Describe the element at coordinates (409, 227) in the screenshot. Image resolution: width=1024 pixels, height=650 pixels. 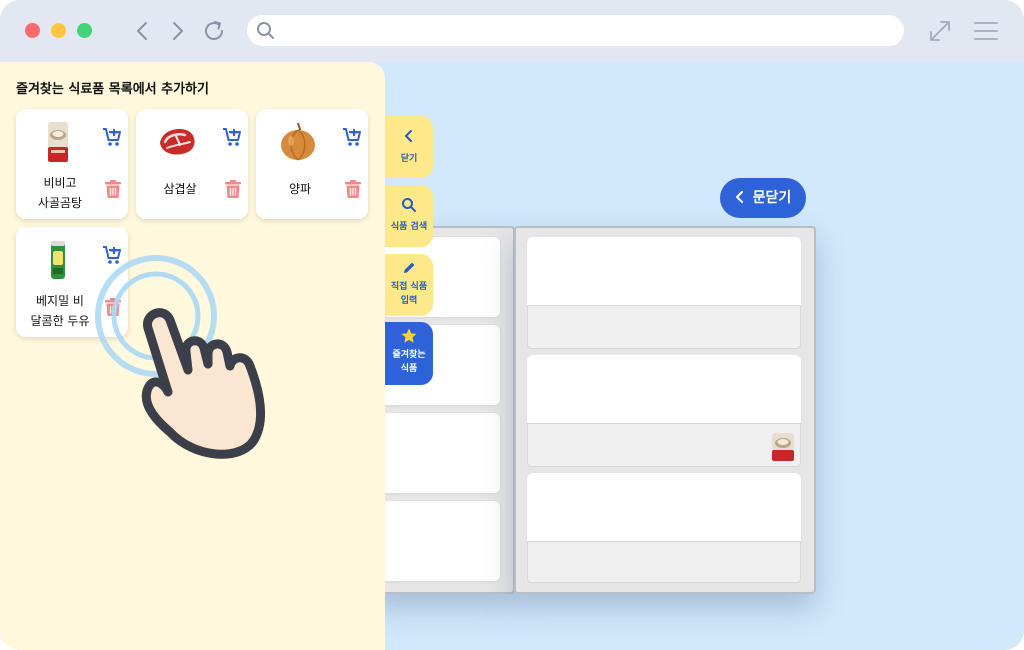
I see `tab-food-search-label: 식품 검색` at that location.